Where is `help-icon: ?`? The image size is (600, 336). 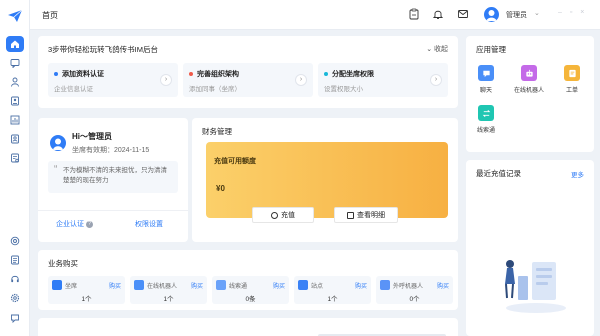
help-icon: ? is located at coordinates (89, 224).